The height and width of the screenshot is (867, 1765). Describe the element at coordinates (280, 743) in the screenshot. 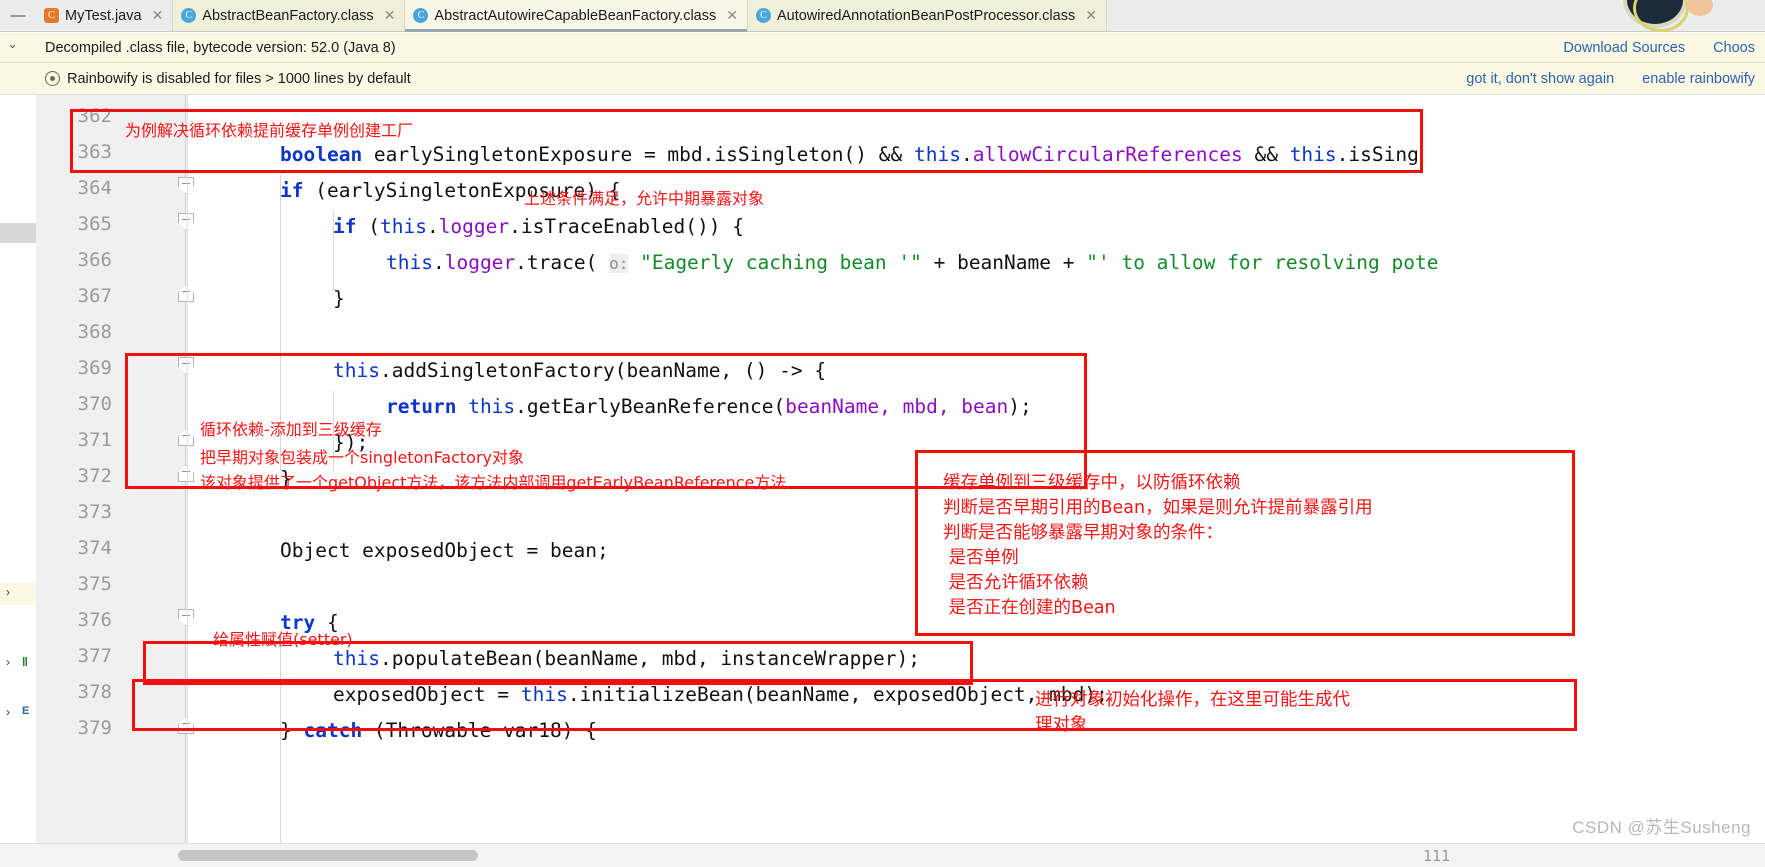

I see `indent-guide` at that location.